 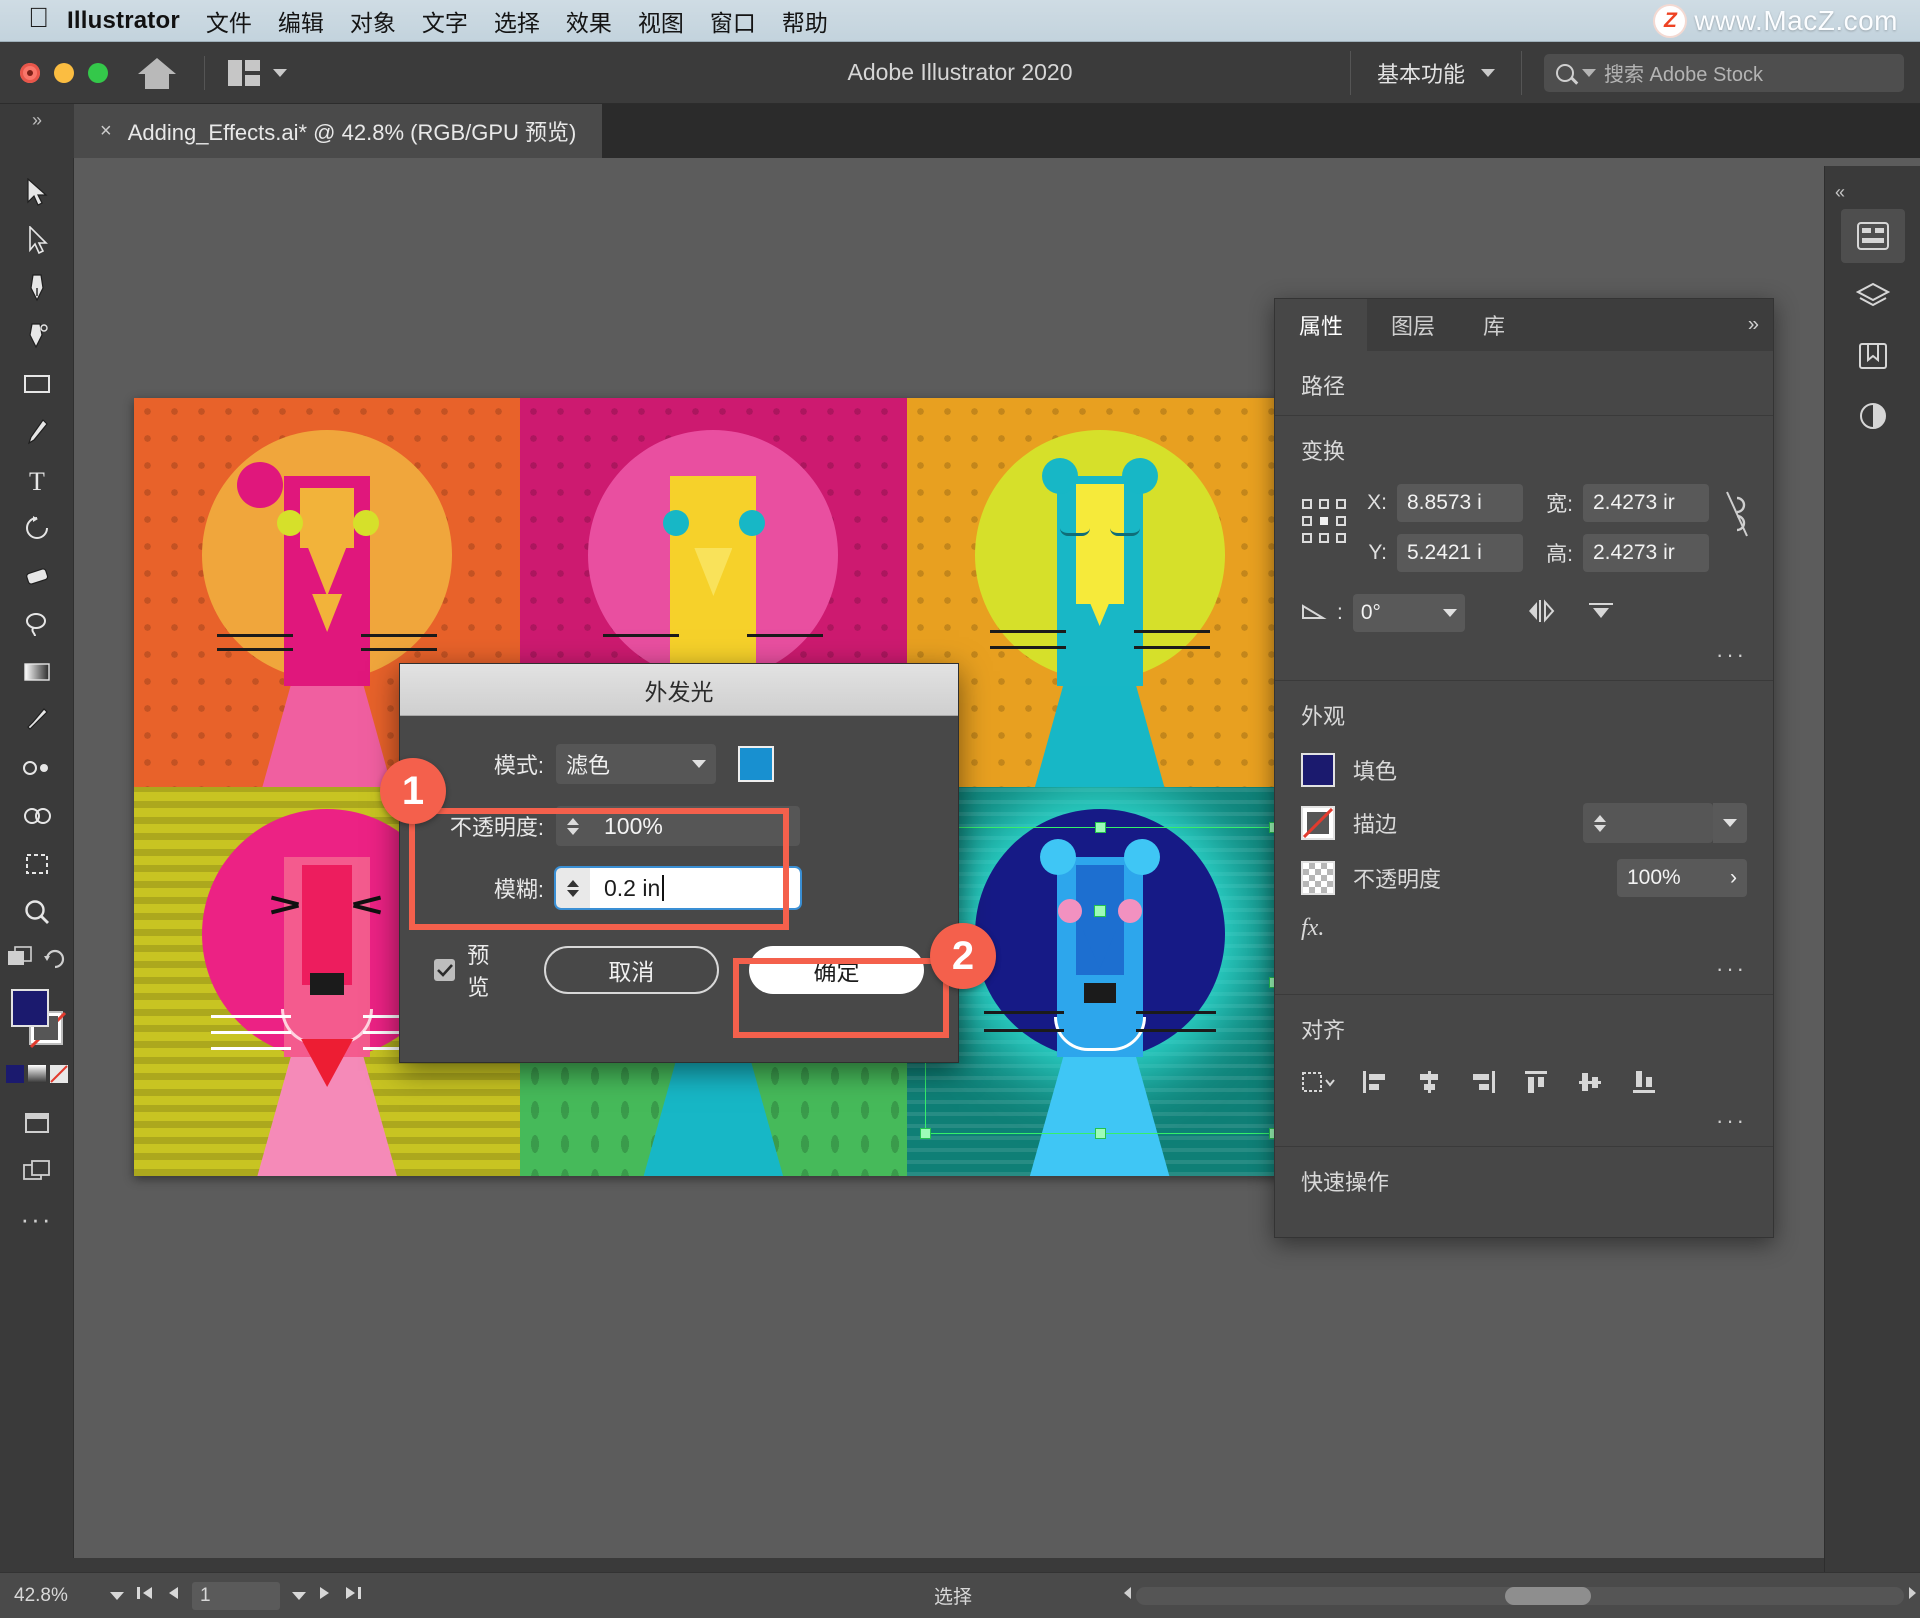 What do you see at coordinates (1873, 296) in the screenshot?
I see `layers-panel-icon` at bounding box center [1873, 296].